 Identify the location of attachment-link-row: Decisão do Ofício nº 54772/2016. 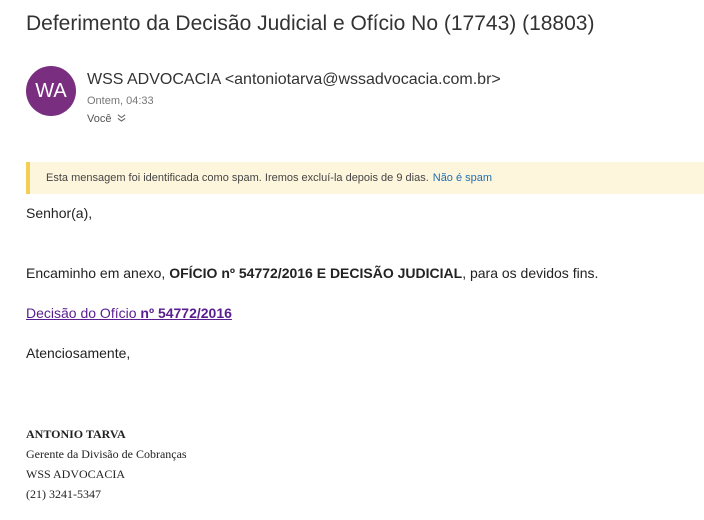
(129, 313).